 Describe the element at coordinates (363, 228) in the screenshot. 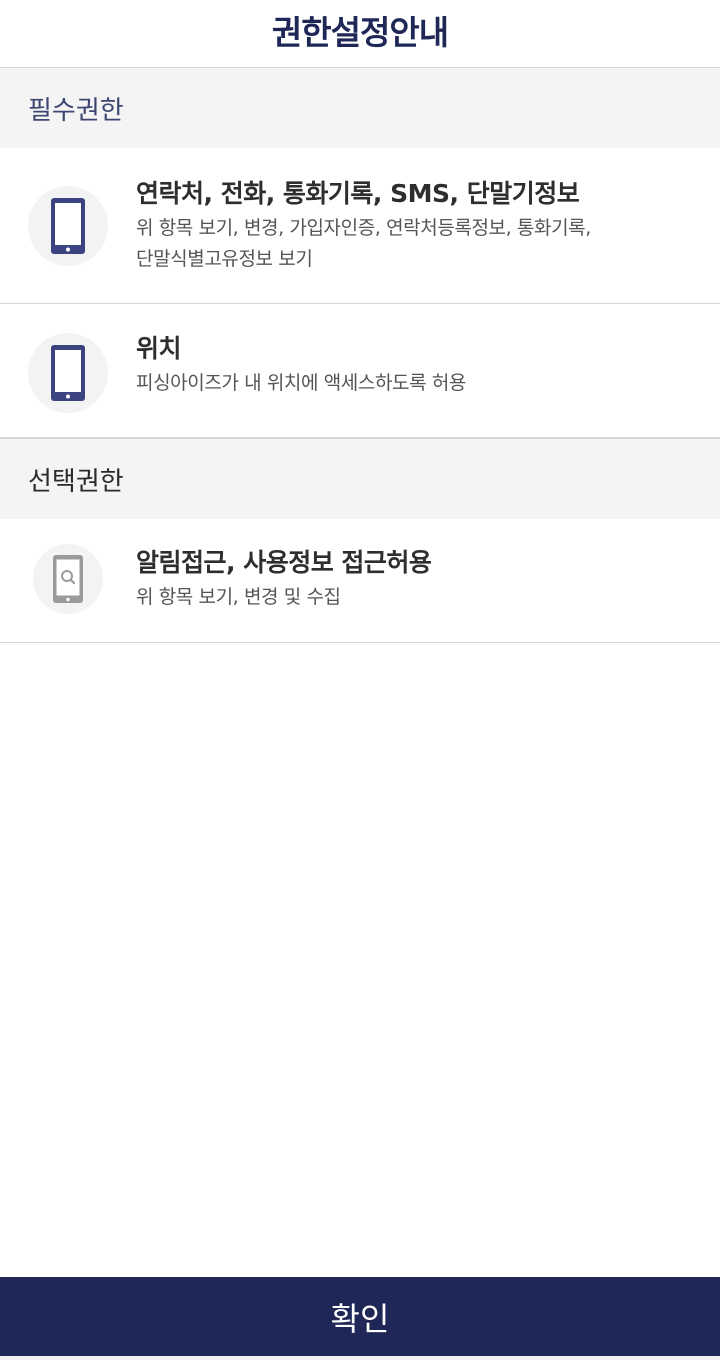

I see `description-line: 위 항목 보기, 변경, 가입자인증, 연락처등록정보, 통화기록,` at that location.